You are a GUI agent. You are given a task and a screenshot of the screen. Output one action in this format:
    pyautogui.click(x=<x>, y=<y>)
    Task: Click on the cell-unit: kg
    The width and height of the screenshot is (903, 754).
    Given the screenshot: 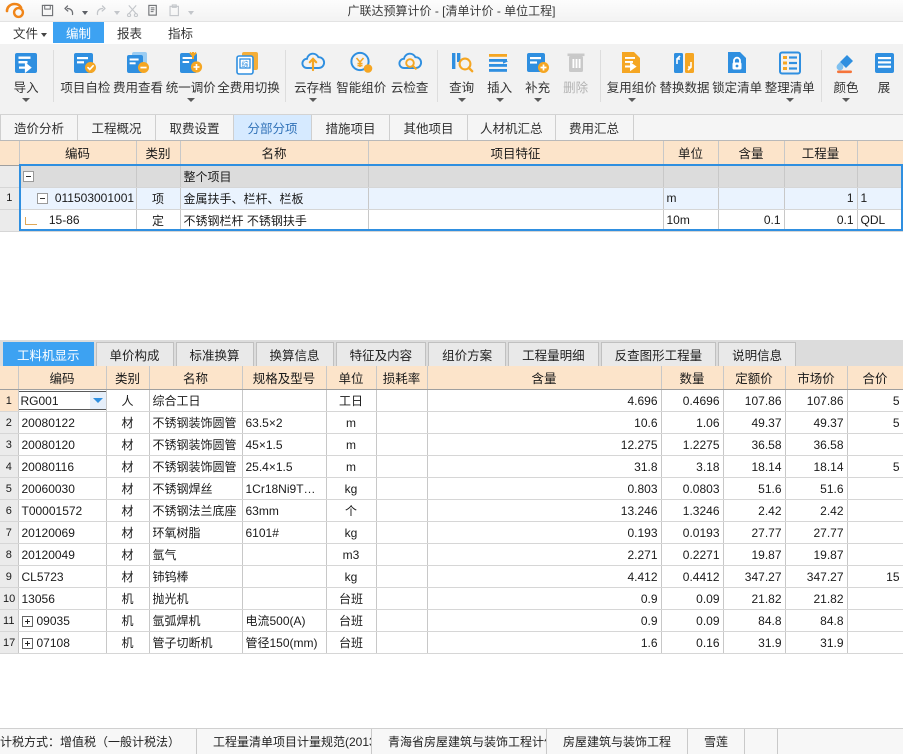 What is the action you would take?
    pyautogui.click(x=351, y=576)
    